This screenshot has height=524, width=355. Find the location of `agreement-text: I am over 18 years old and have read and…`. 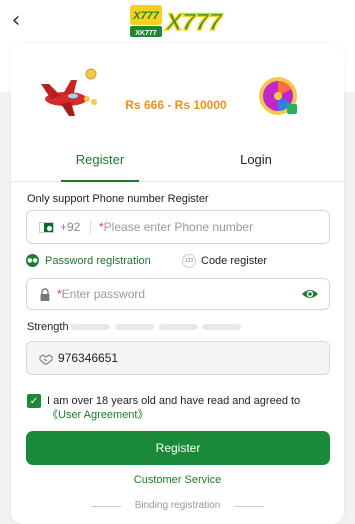

agreement-text: I am over 18 years old and have read and… is located at coordinates (189, 408).